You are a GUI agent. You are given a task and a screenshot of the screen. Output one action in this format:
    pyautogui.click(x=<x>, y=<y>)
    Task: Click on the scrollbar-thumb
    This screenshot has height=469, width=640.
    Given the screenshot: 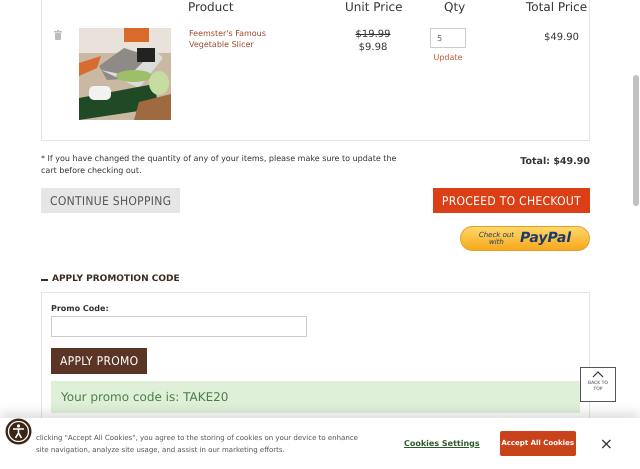 What is the action you would take?
    pyautogui.click(x=636, y=140)
    